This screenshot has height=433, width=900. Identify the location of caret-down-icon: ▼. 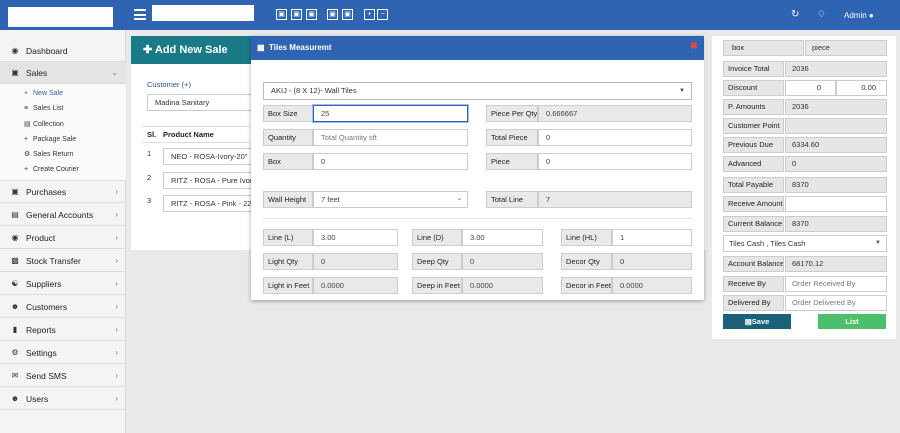
(682, 91).